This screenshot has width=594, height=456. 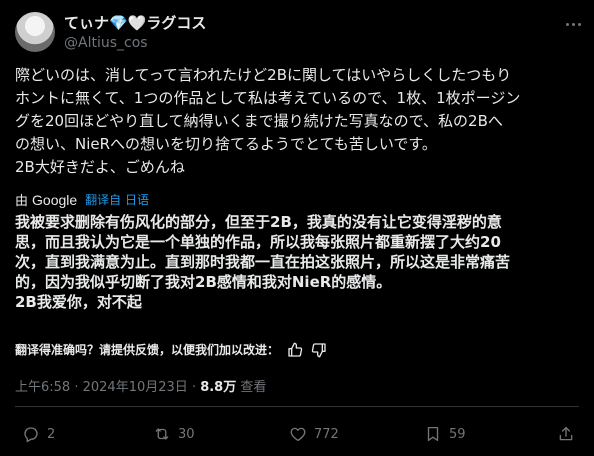 What do you see at coordinates (226, 144) in the screenshot?
I see `post-text-line: の想い、NieRへの想いを切り捨てるようでとても苦しいです。` at bounding box center [226, 144].